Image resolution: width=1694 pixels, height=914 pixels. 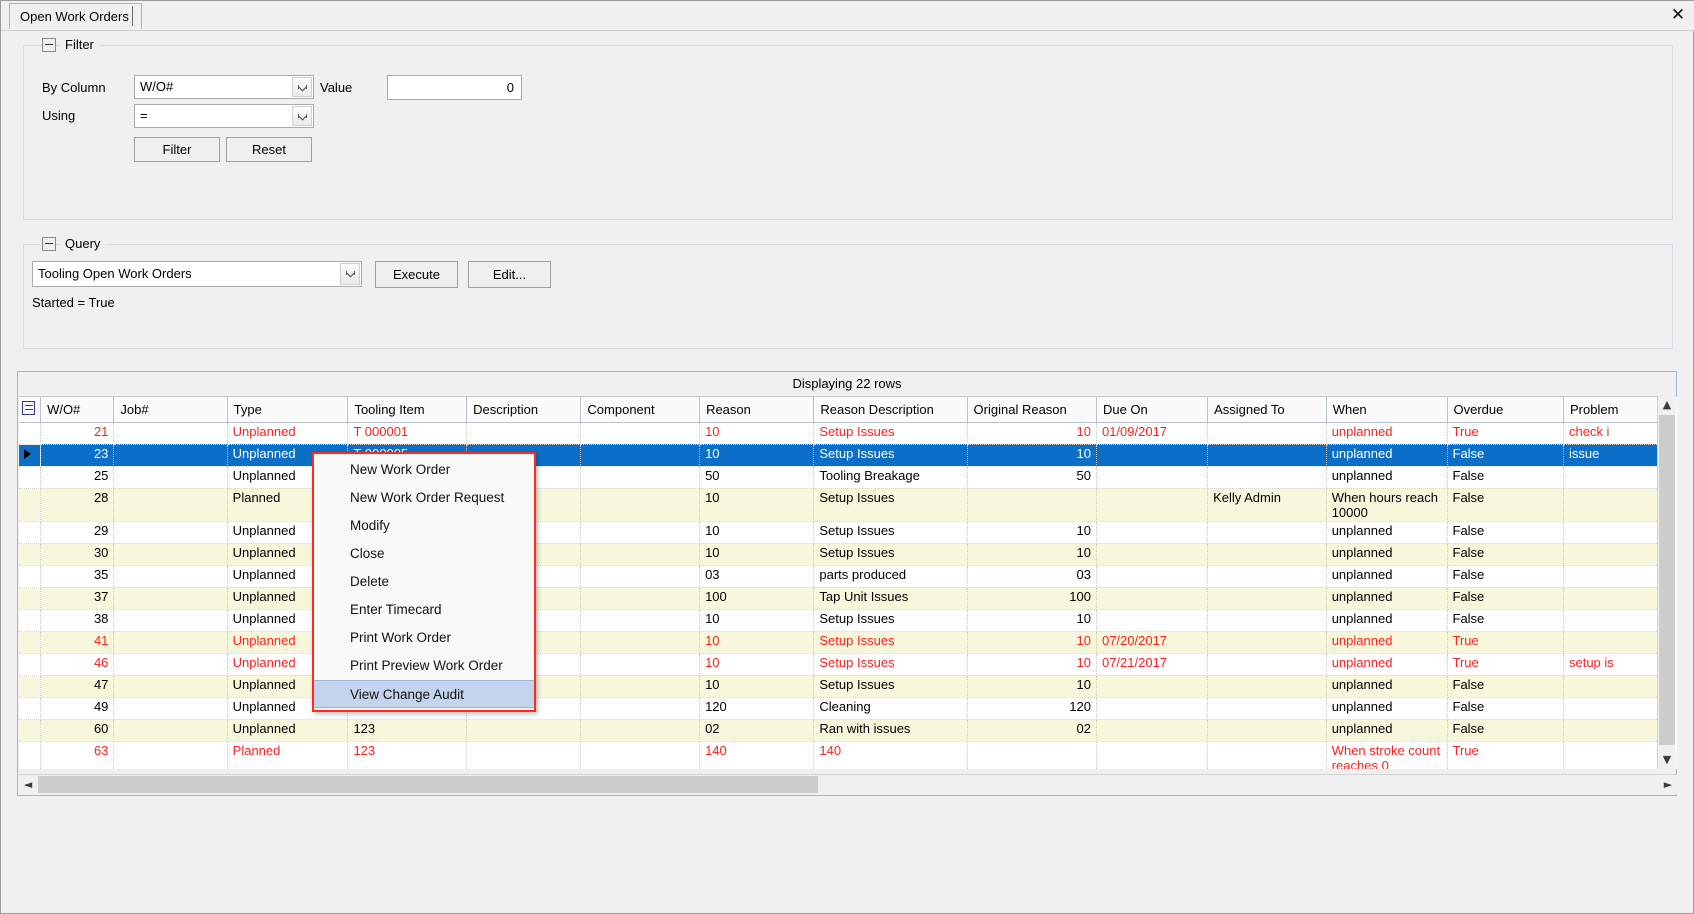 What do you see at coordinates (1668, 784) in the screenshot?
I see `scroll-right-icon: ►` at bounding box center [1668, 784].